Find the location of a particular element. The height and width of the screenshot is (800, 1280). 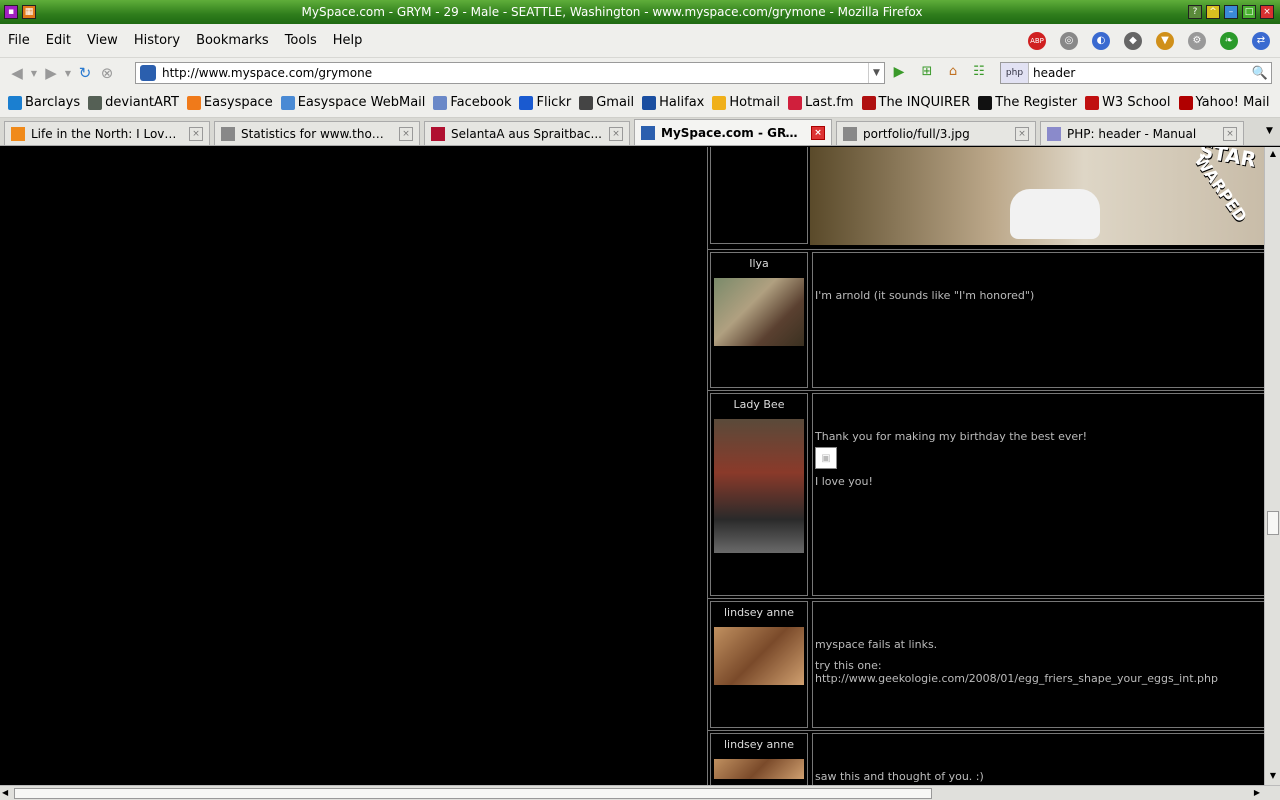

comment-author-name: Lady Bee is located at coordinates (759, 404).